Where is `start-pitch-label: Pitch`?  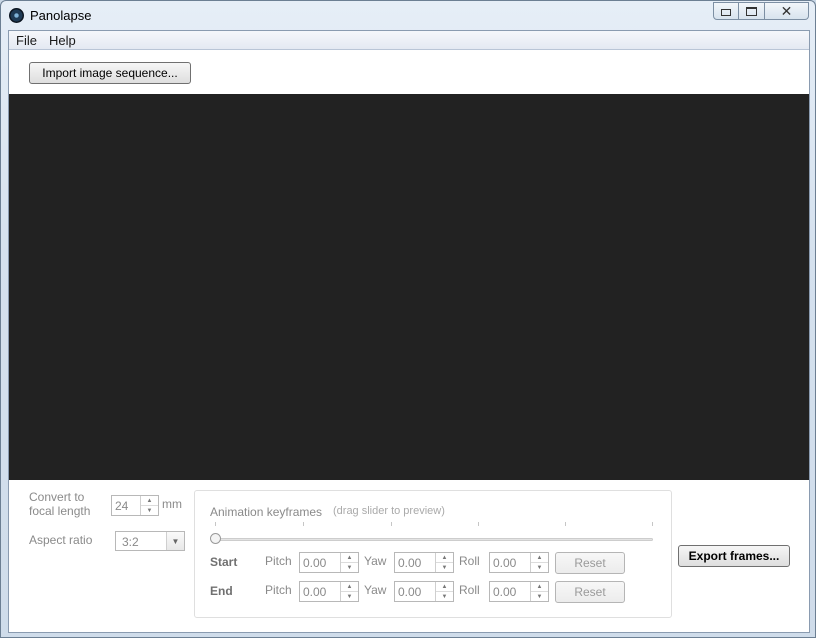 start-pitch-label: Pitch is located at coordinates (278, 561).